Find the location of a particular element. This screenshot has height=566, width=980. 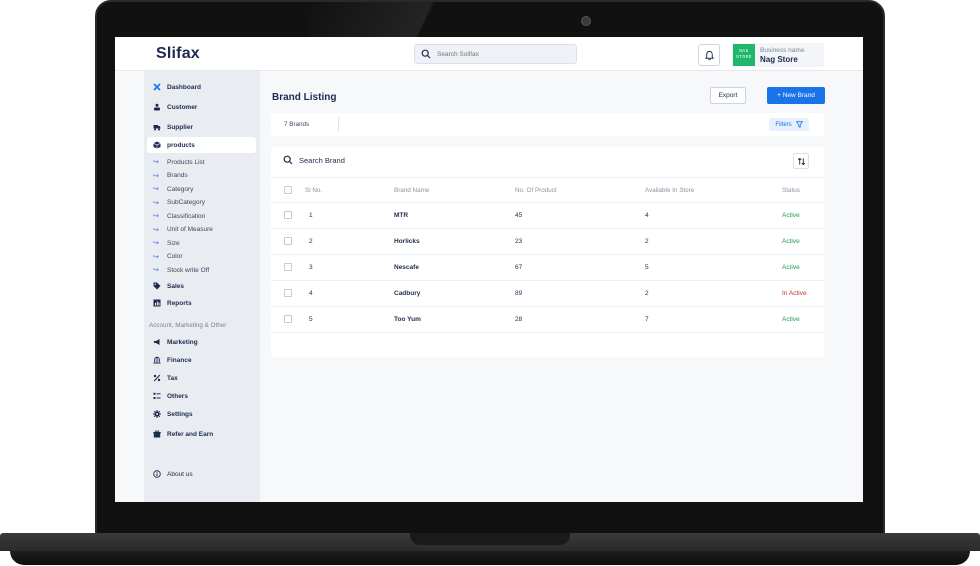

cell-brand-name: Cadbury is located at coordinates (407, 293).